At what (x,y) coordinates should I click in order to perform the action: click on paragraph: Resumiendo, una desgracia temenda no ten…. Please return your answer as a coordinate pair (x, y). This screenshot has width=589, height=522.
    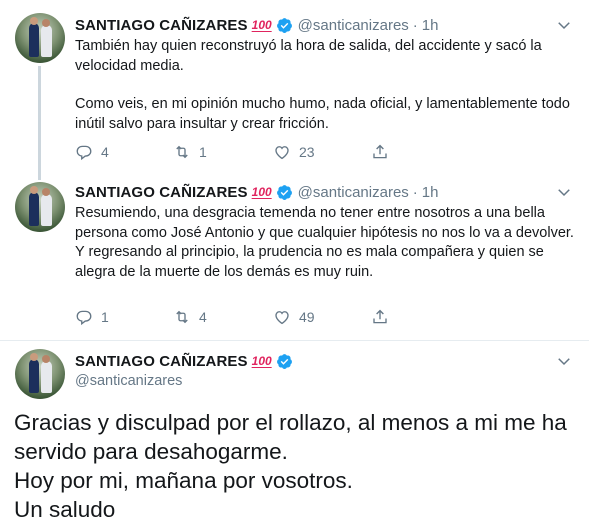
    Looking at the image, I should click on (324, 223).